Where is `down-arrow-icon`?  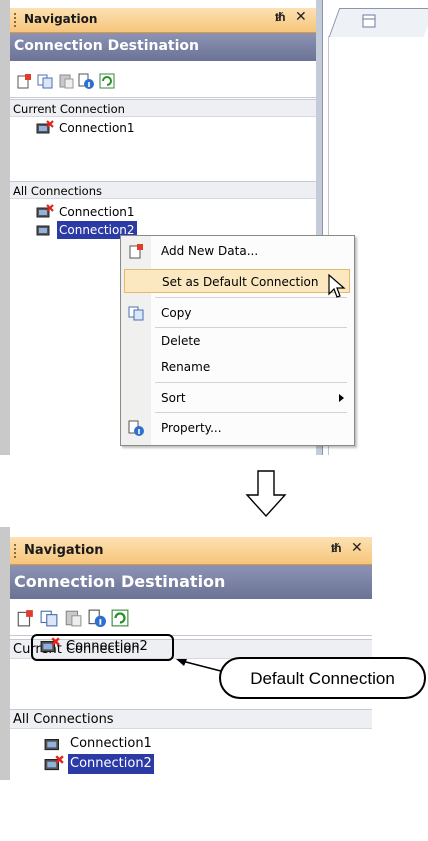 down-arrow-icon is located at coordinates (266, 494).